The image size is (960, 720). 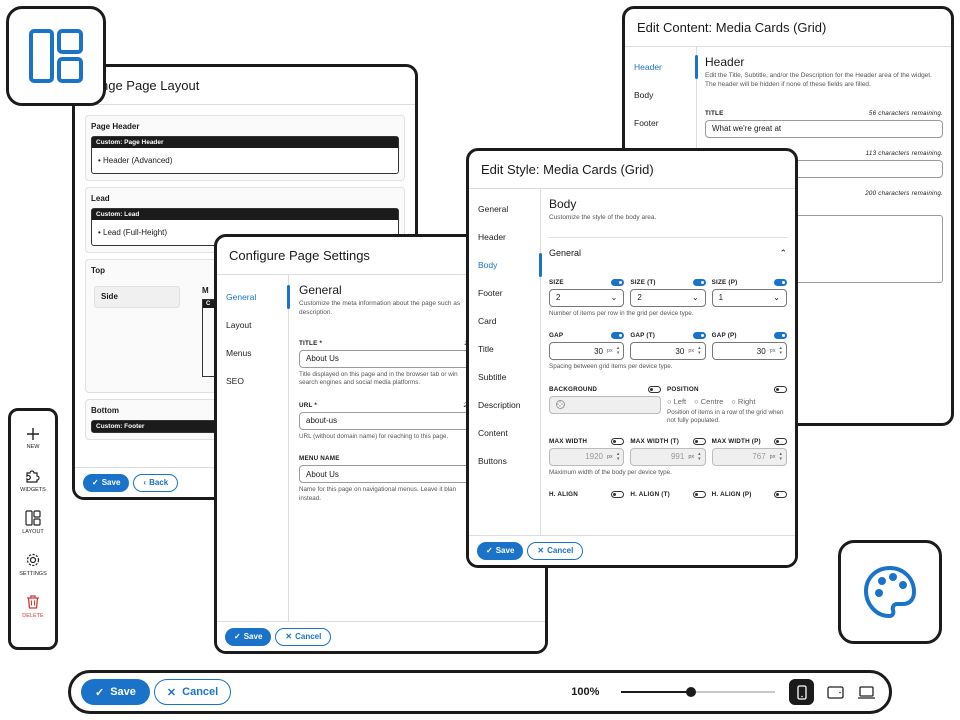 What do you see at coordinates (632, 550) in the screenshot?
I see `style-footer: ✓ Save ✕ Cancel` at bounding box center [632, 550].